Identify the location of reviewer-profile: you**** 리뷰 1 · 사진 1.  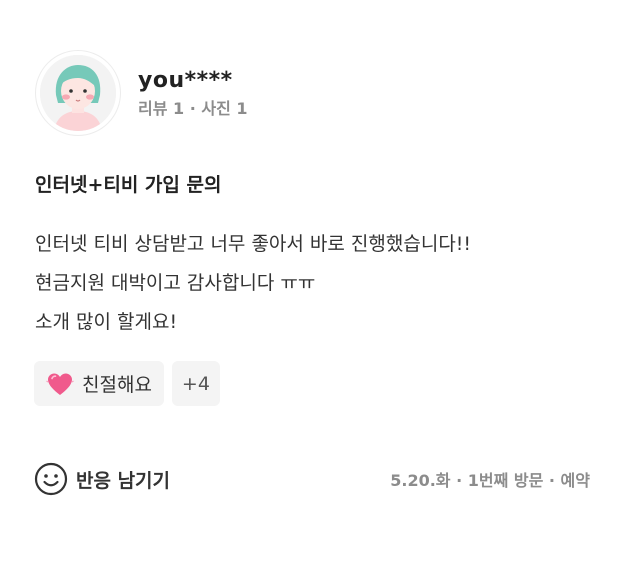
(141, 93).